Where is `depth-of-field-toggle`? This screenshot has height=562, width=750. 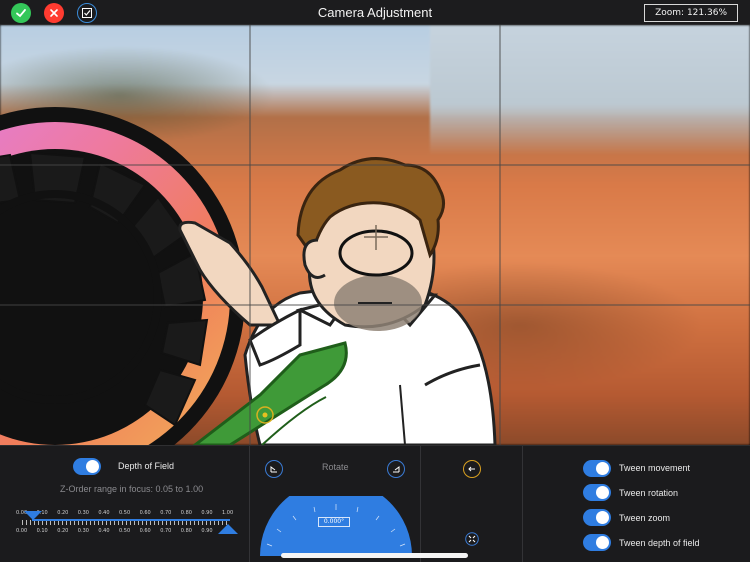
depth-of-field-toggle is located at coordinates (87, 466).